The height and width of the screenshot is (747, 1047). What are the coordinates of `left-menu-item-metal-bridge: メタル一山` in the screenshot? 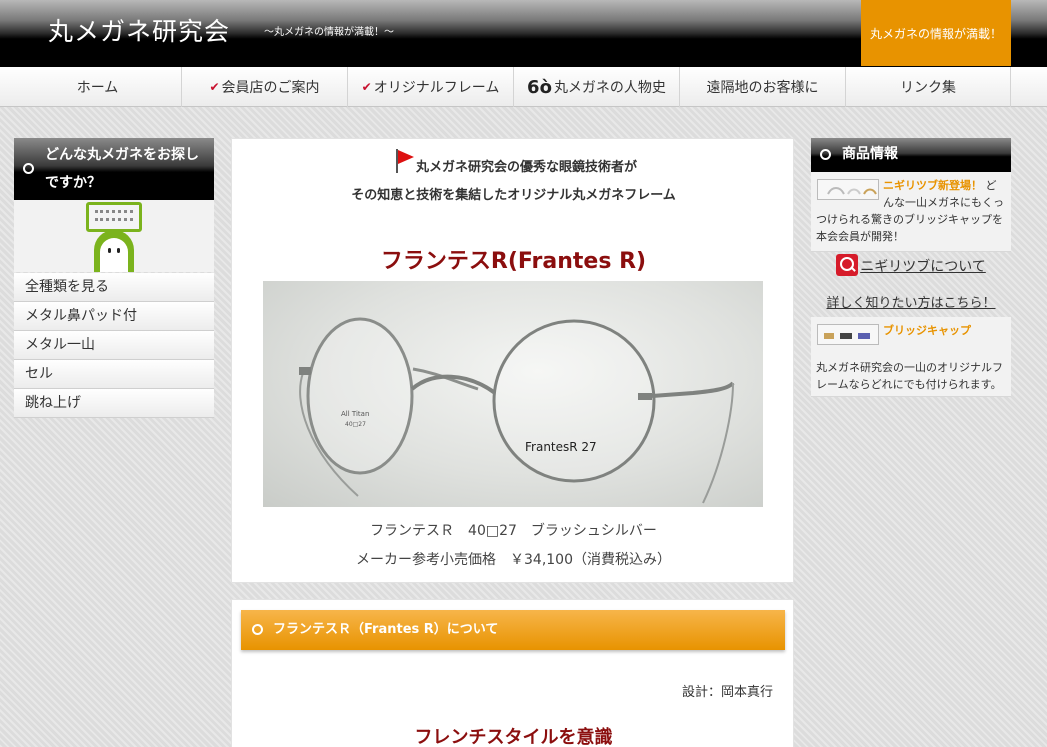 It's located at (114, 345).